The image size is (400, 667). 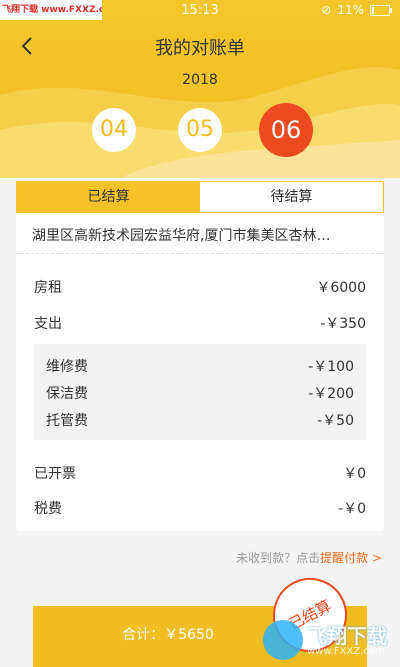 What do you see at coordinates (341, 288) in the screenshot?
I see `rent-value: ￥6000` at bounding box center [341, 288].